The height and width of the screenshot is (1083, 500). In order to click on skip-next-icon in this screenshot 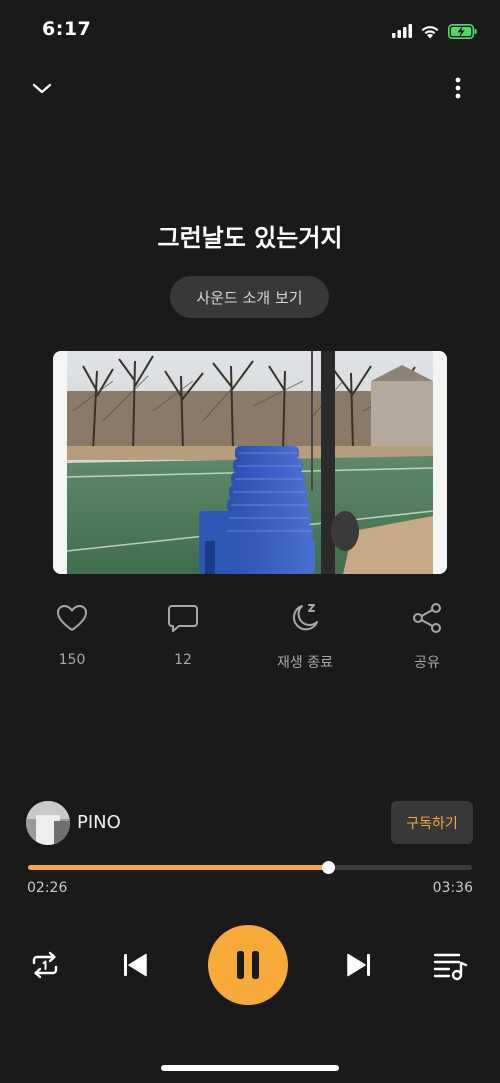, I will do `click(358, 965)`.